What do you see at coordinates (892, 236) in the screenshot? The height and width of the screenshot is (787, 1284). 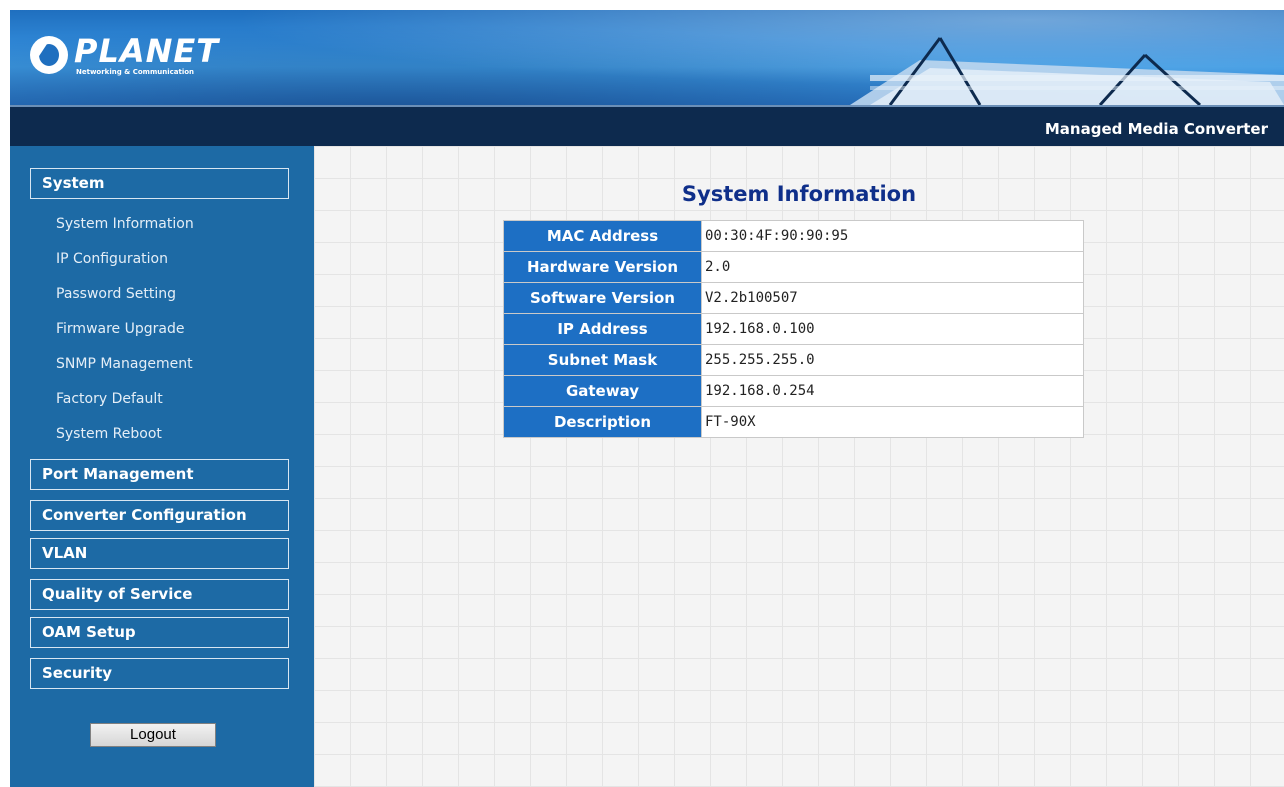 I see `row-value: 00:30:4F:90:90:95` at bounding box center [892, 236].